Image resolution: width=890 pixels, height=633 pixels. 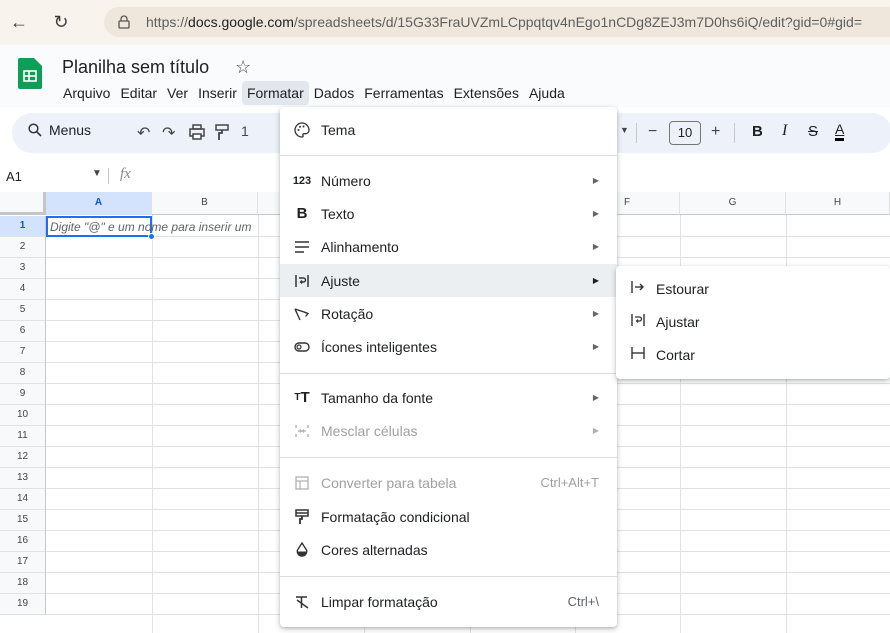 What do you see at coordinates (448, 516) in the screenshot?
I see `menu-item-formatacao-condicional: Formatação condicional` at bounding box center [448, 516].